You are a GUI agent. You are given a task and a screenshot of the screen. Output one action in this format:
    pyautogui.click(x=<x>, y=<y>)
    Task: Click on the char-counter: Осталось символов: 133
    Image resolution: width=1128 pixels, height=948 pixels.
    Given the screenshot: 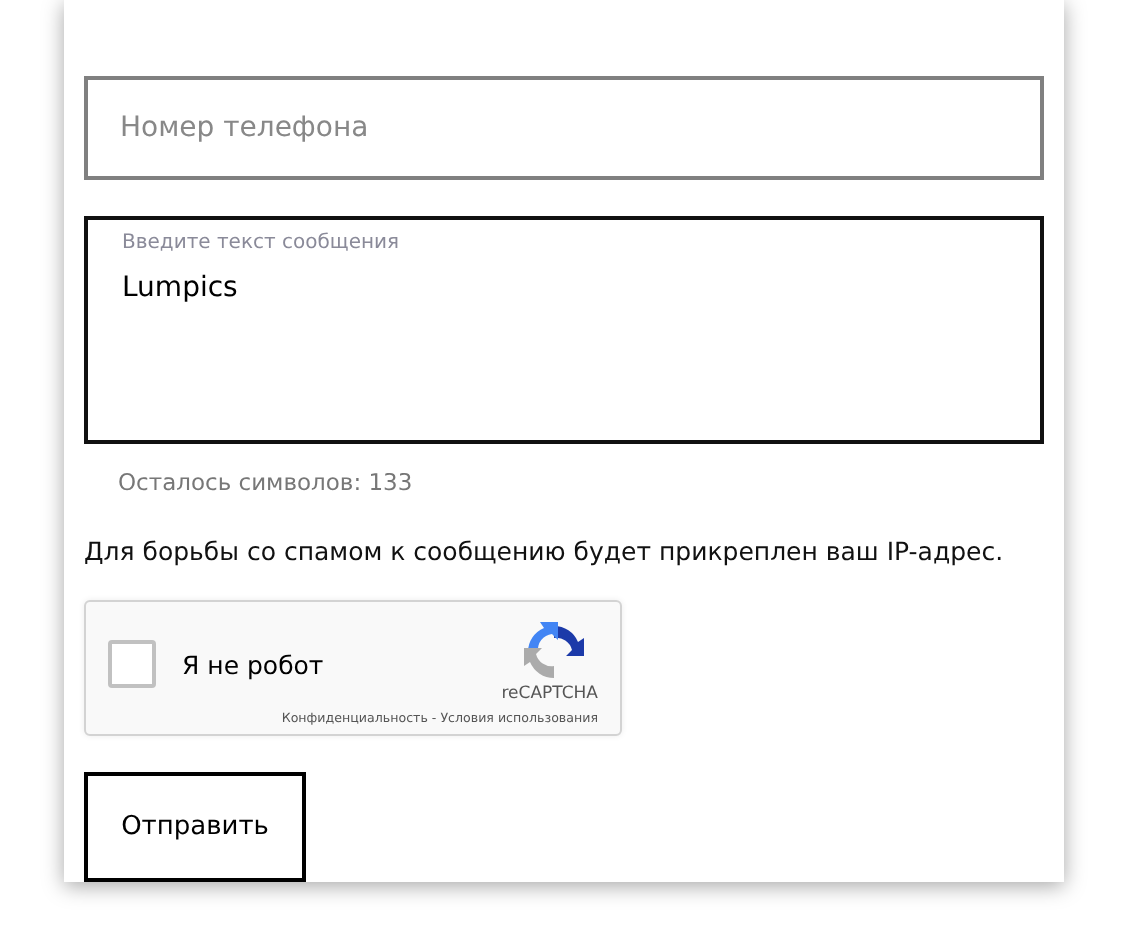 What is the action you would take?
    pyautogui.click(x=265, y=482)
    